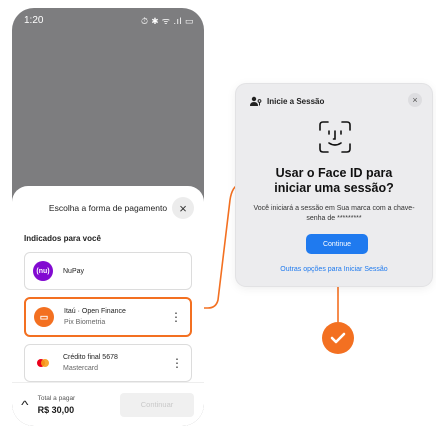 This screenshot has height=426, width=436. Describe the element at coordinates (56, 398) in the screenshot. I see `total-label: Total a pagar` at that location.